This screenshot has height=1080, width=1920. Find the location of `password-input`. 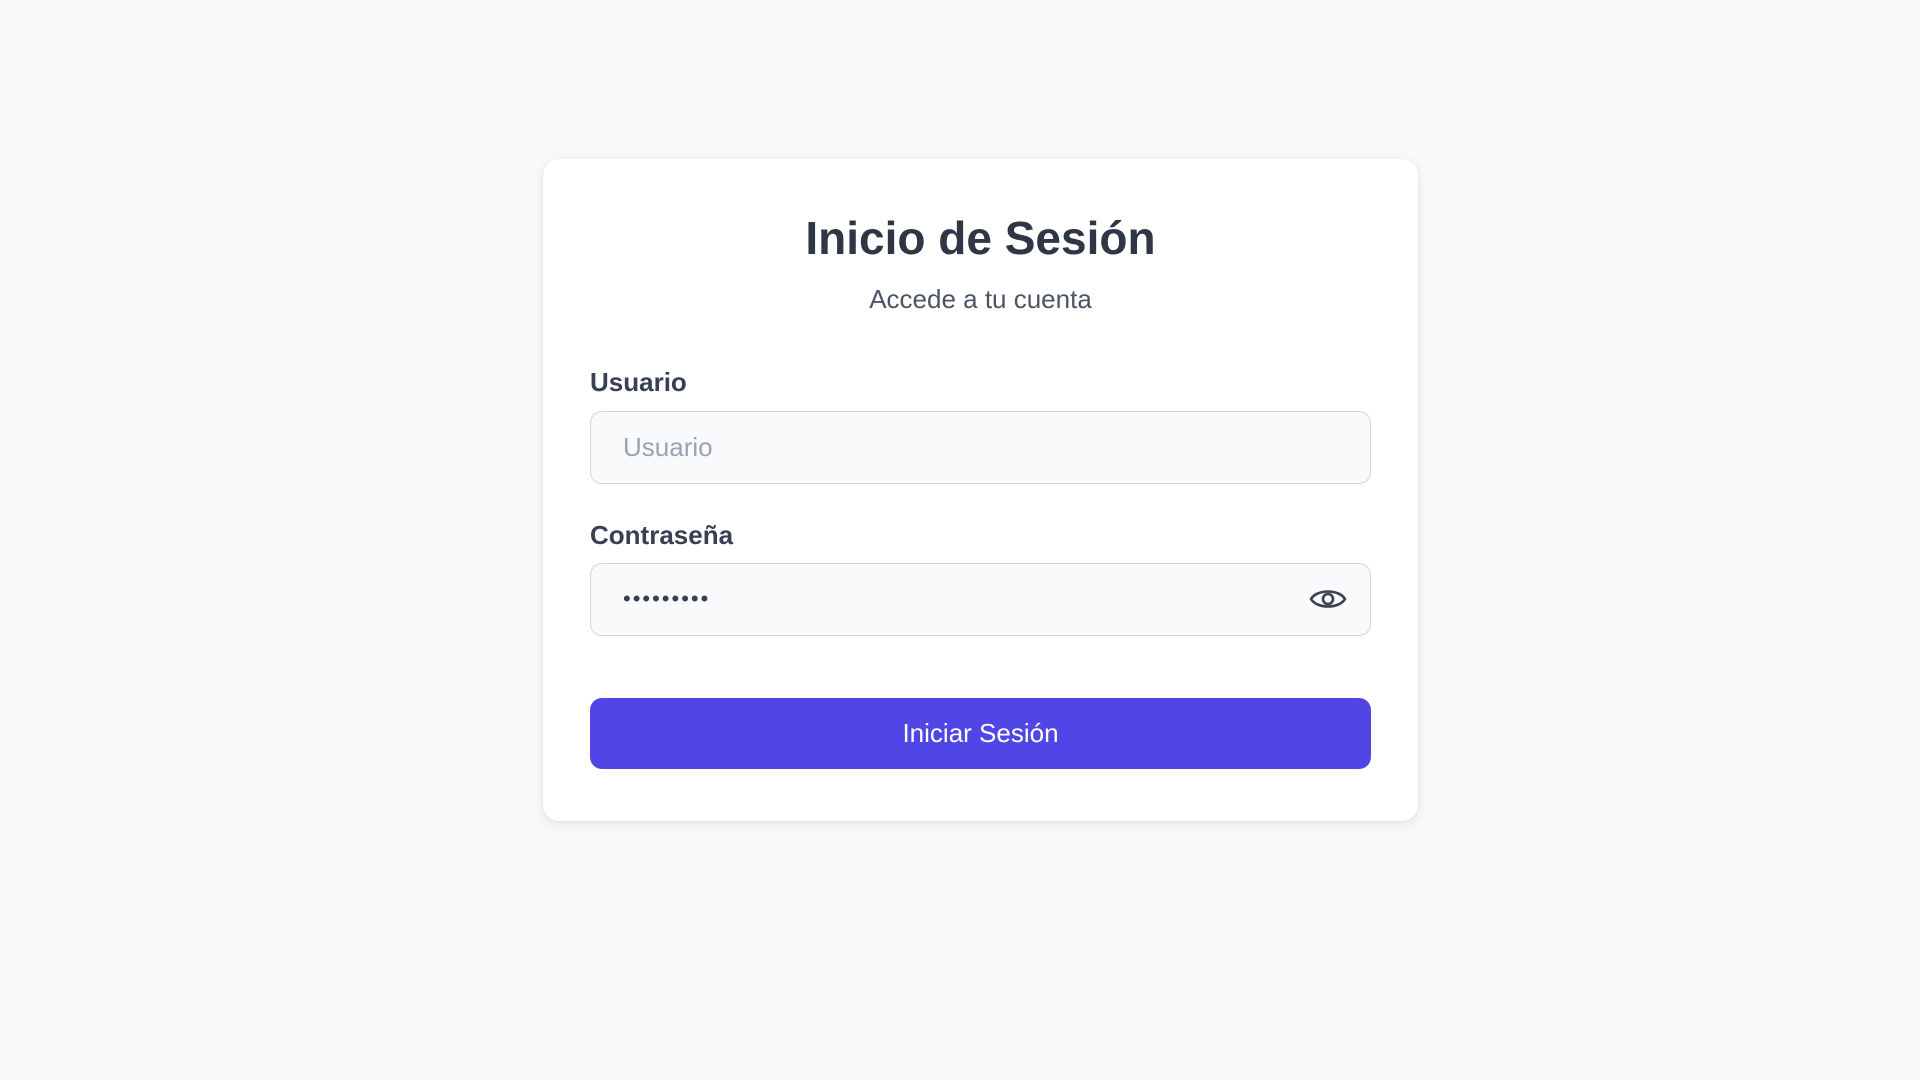

password-input is located at coordinates (980, 599).